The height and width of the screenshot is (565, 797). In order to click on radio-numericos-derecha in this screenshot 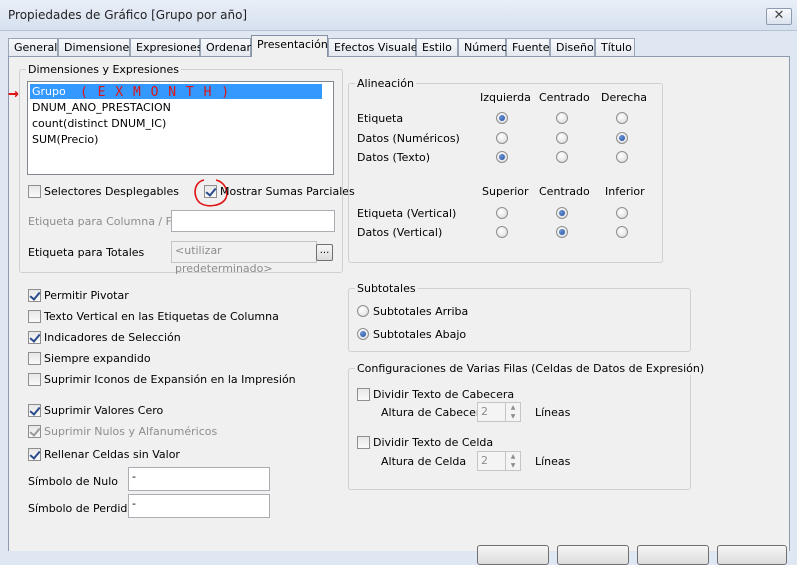, I will do `click(622, 138)`.